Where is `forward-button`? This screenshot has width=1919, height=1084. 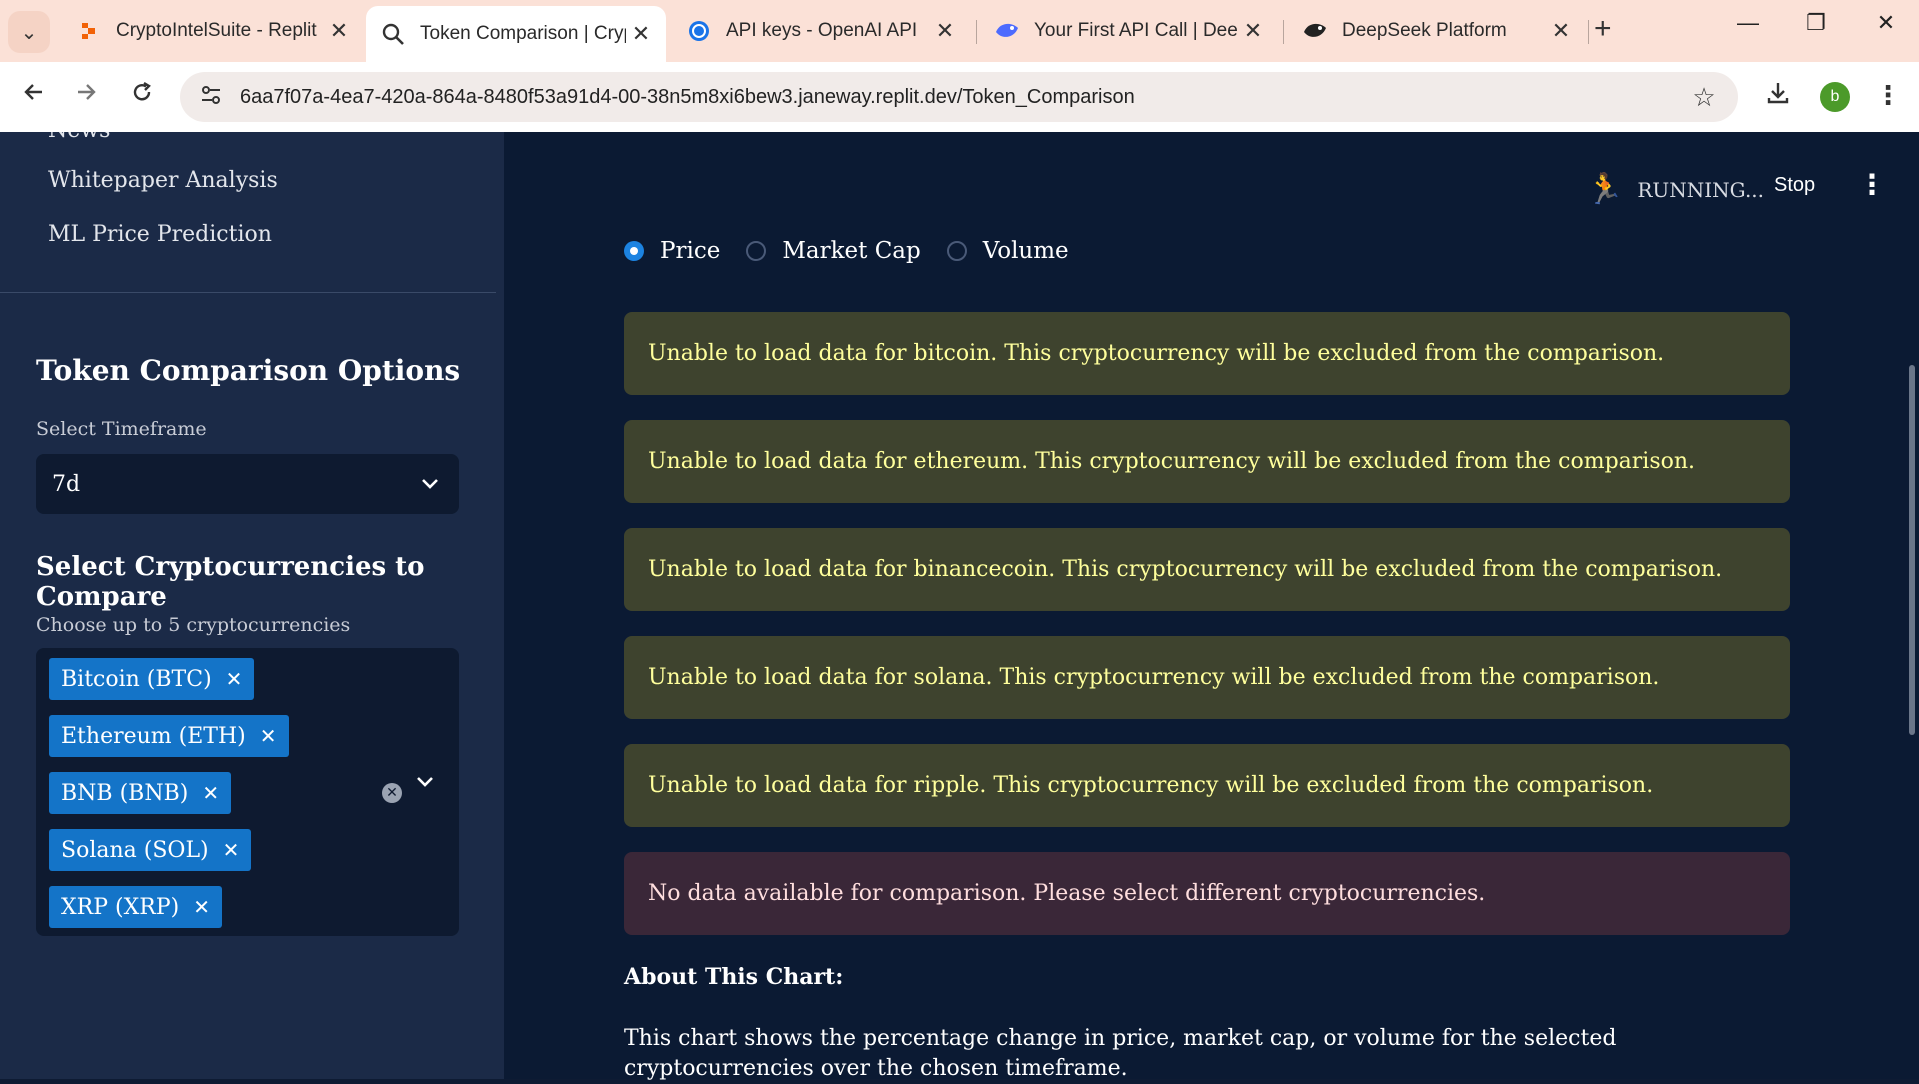
forward-button is located at coordinates (86, 95).